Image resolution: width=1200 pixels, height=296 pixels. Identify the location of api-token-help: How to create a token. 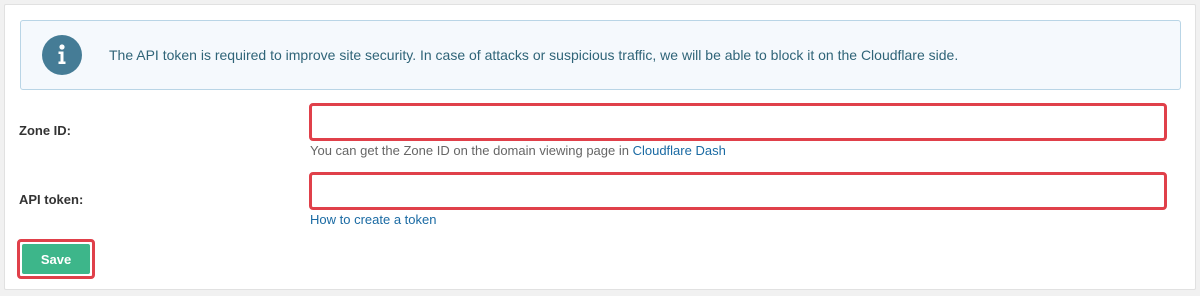
(373, 219).